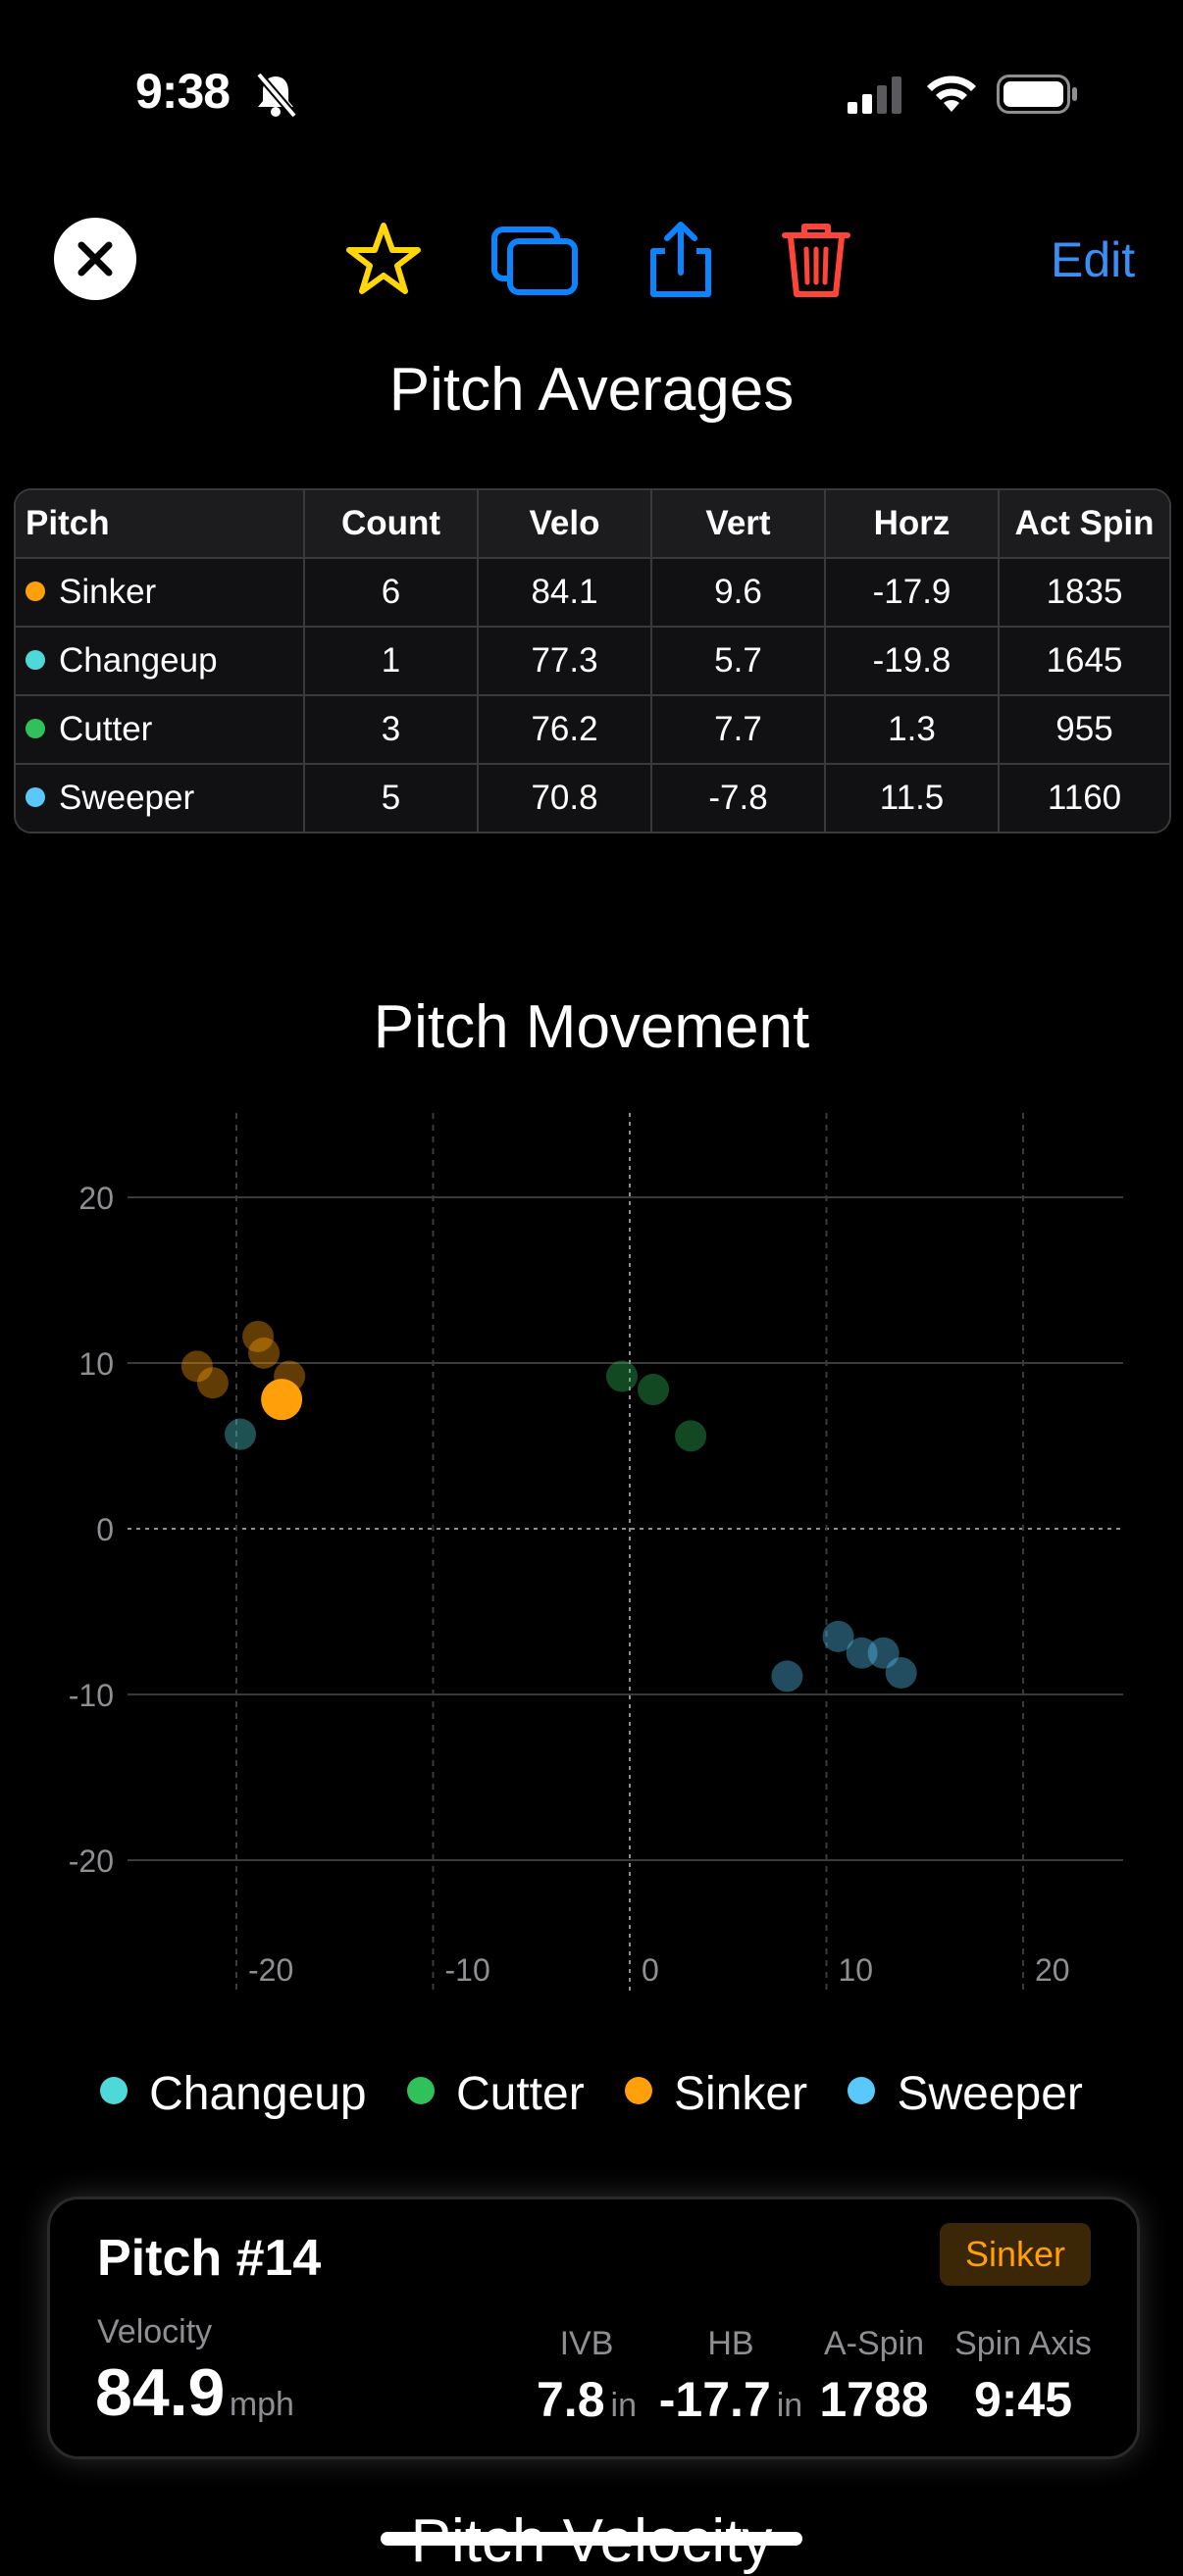 This screenshot has width=1183, height=2576. I want to click on metric-value: -17.7, so click(714, 2400).